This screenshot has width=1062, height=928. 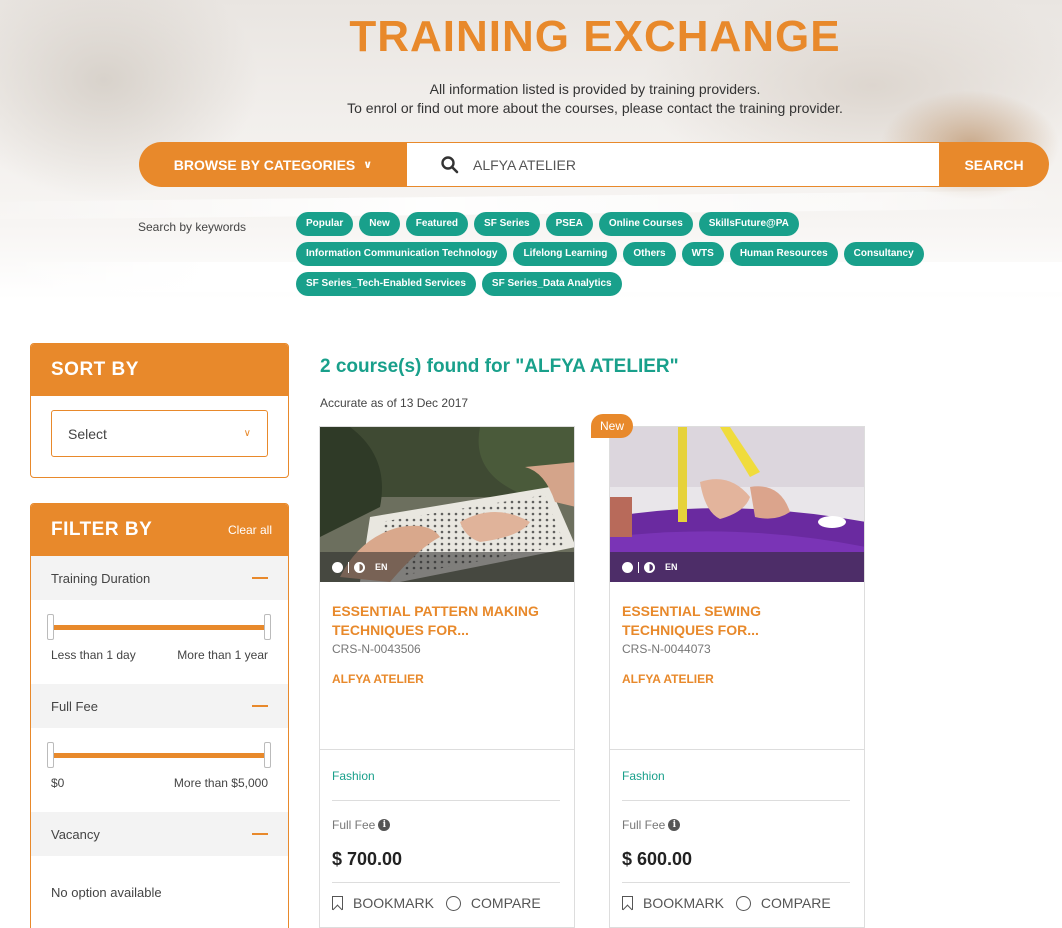 What do you see at coordinates (748, 224) in the screenshot?
I see `keyword-tag: SkillsFuture@PA` at bounding box center [748, 224].